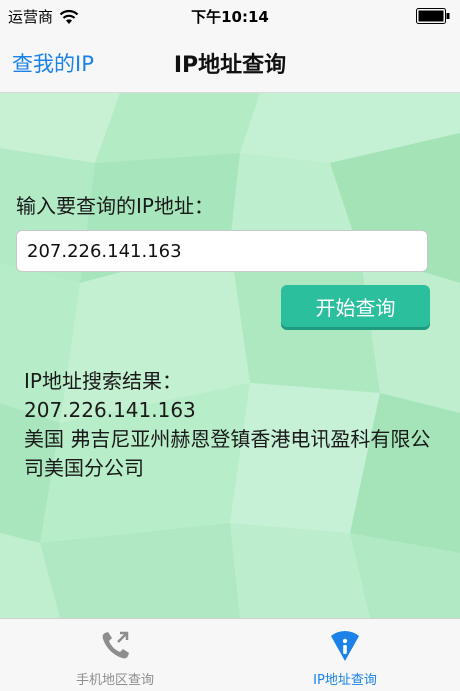  What do you see at coordinates (345, 645) in the screenshot?
I see `wifi-info-icon` at bounding box center [345, 645].